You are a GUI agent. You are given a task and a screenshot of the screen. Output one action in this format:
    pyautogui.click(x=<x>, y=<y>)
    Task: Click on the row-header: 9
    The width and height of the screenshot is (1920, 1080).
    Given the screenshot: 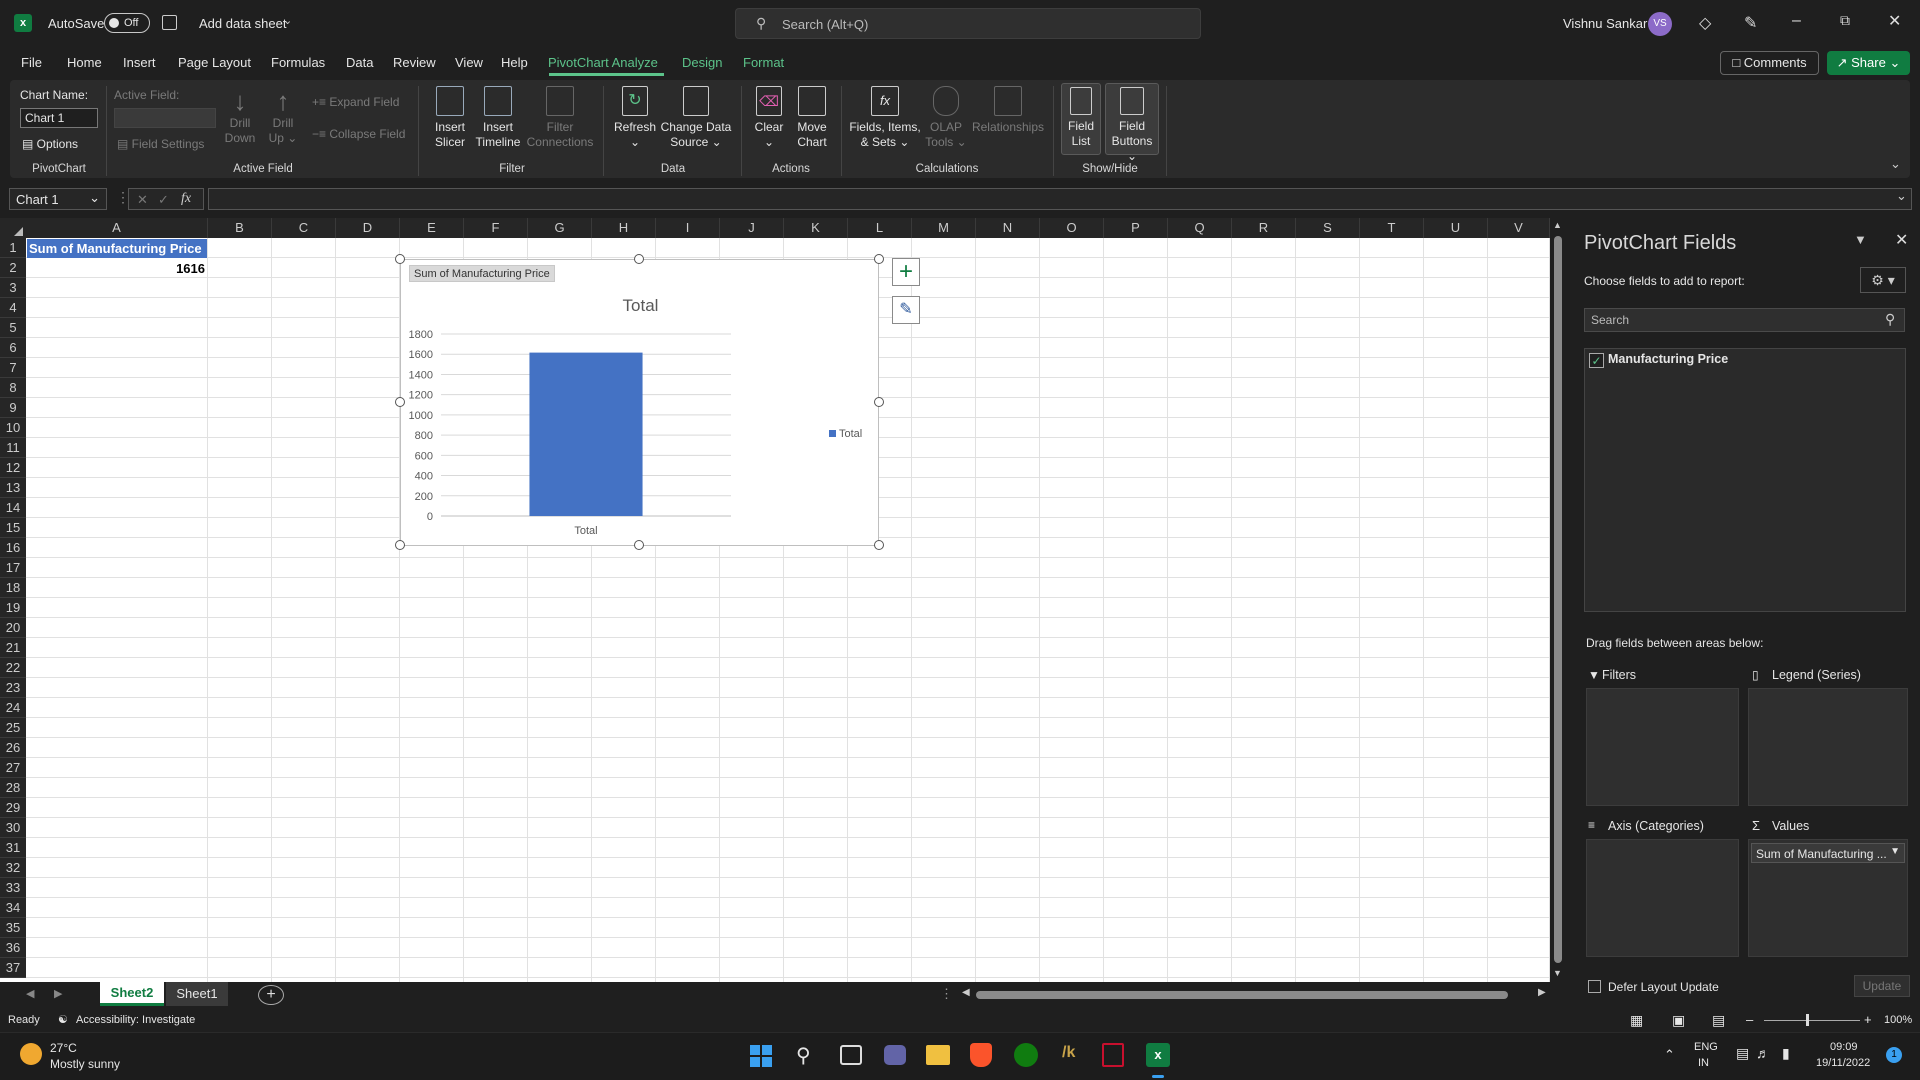 What is the action you would take?
    pyautogui.click(x=13, y=408)
    